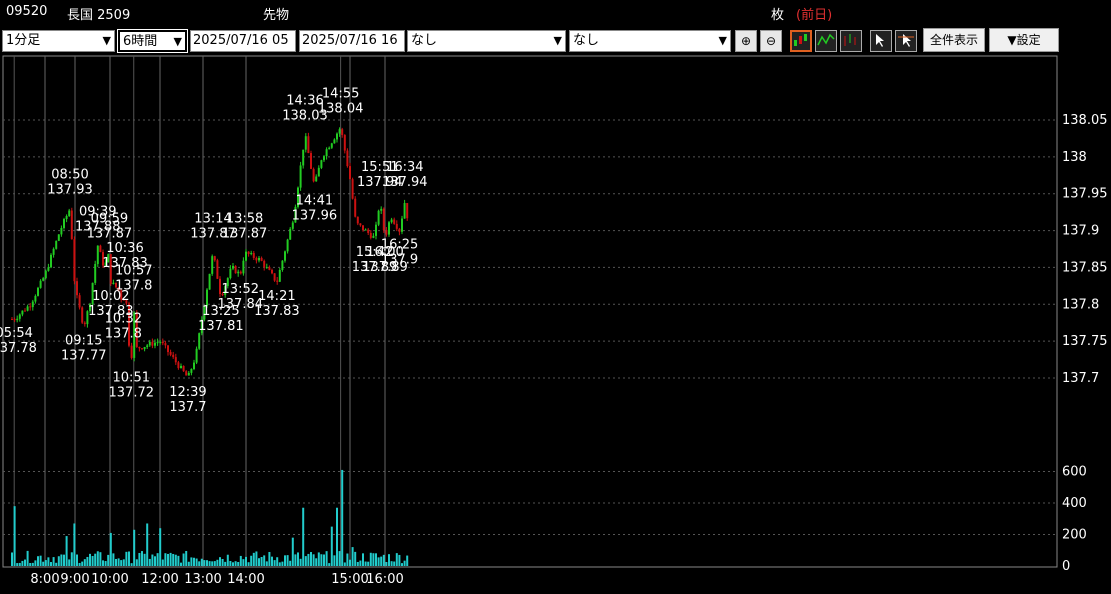 This screenshot has height=594, width=1111. Describe the element at coordinates (245, 234) in the screenshot. I see `annotation-line: 137.87` at that location.